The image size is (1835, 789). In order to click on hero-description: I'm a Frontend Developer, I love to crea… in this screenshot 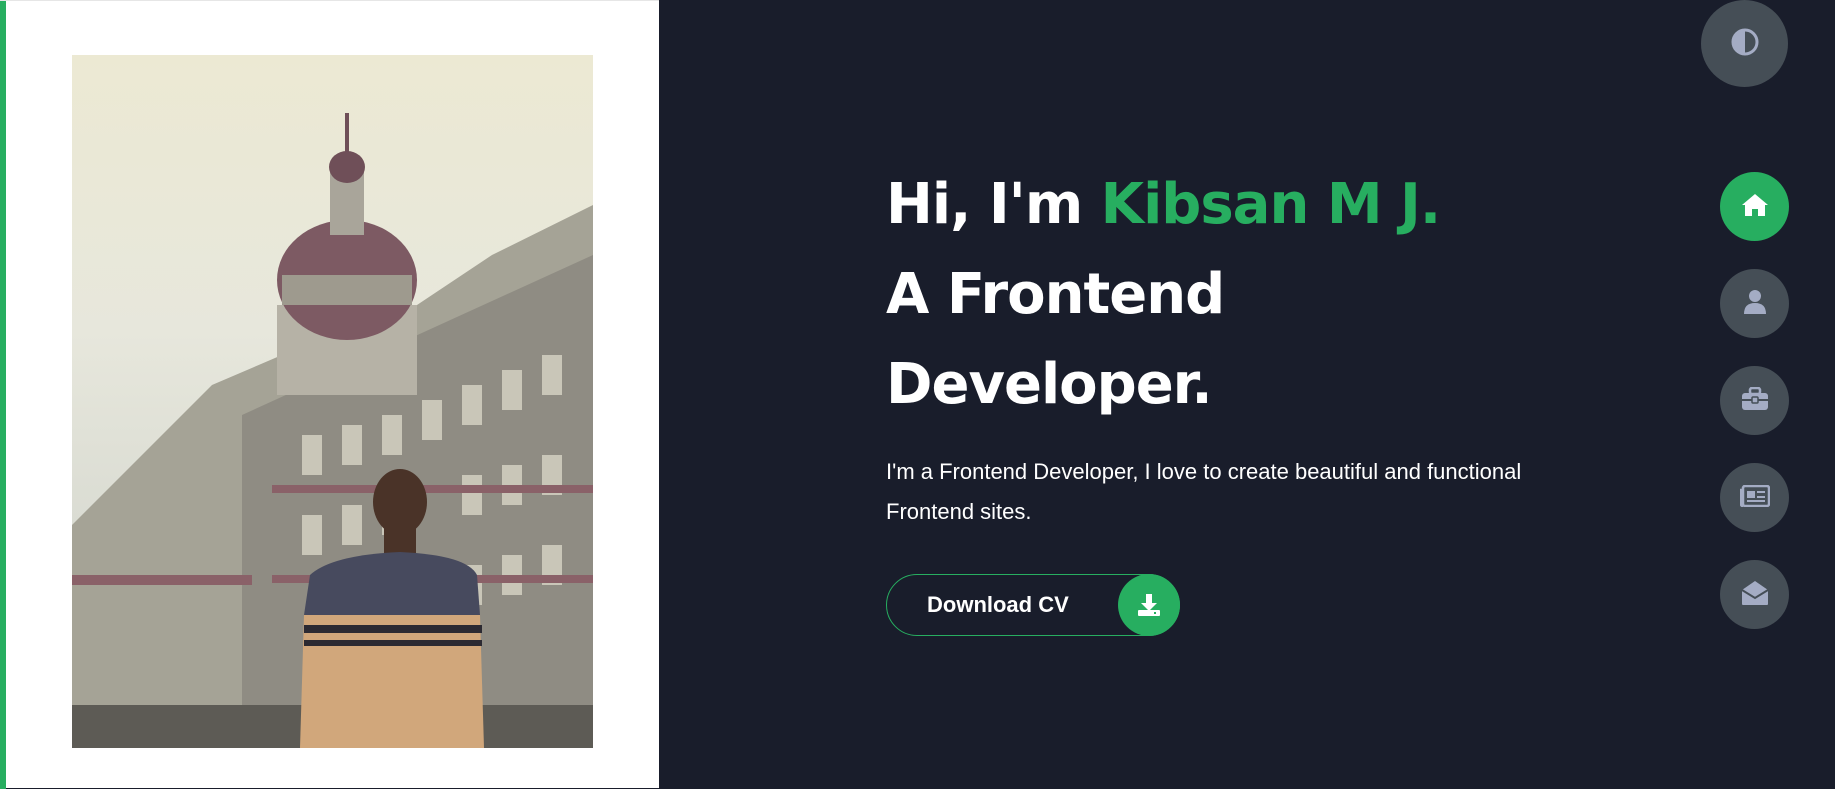, I will do `click(1204, 491)`.